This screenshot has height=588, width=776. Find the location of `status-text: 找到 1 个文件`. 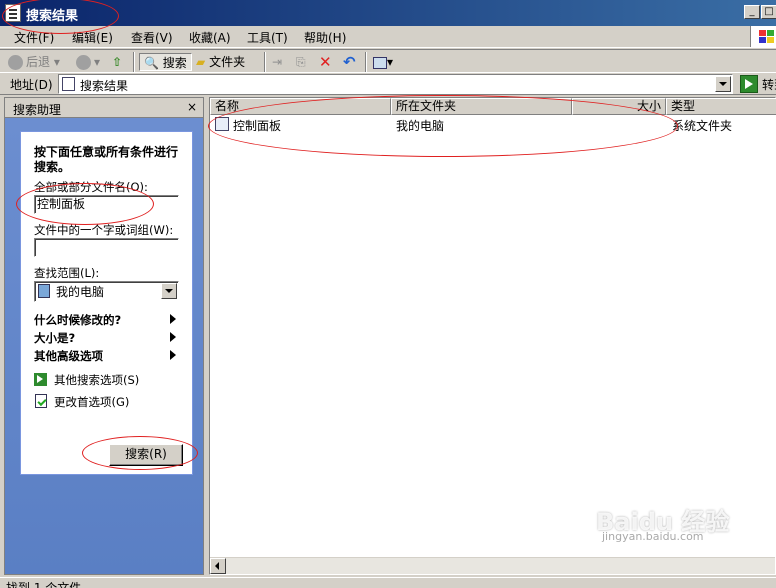

status-text: 找到 1 个文件 is located at coordinates (44, 584).